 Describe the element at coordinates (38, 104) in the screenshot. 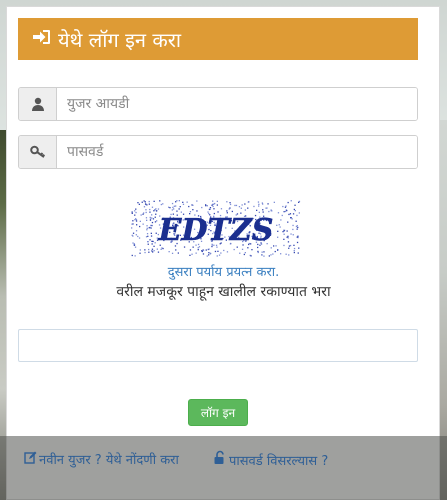

I see `user-icon` at that location.